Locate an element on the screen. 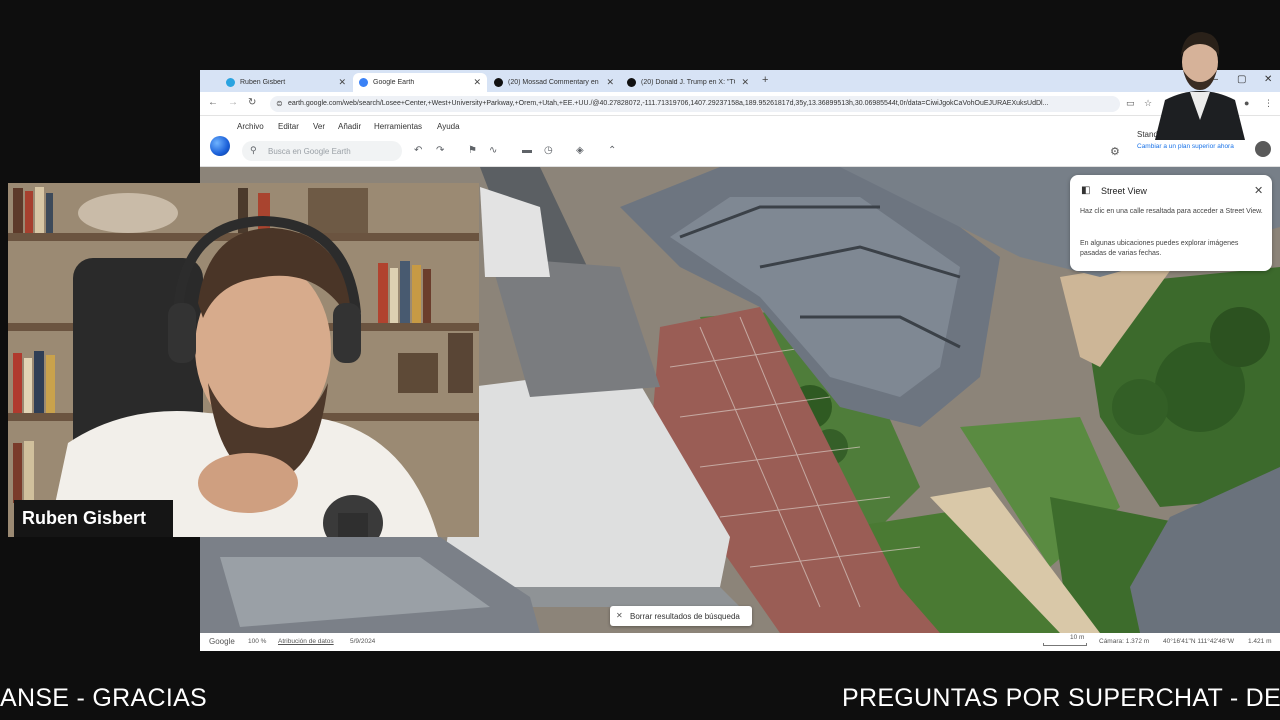 The image size is (1280, 720). add-path-icon: ∿ is located at coordinates (493, 150).